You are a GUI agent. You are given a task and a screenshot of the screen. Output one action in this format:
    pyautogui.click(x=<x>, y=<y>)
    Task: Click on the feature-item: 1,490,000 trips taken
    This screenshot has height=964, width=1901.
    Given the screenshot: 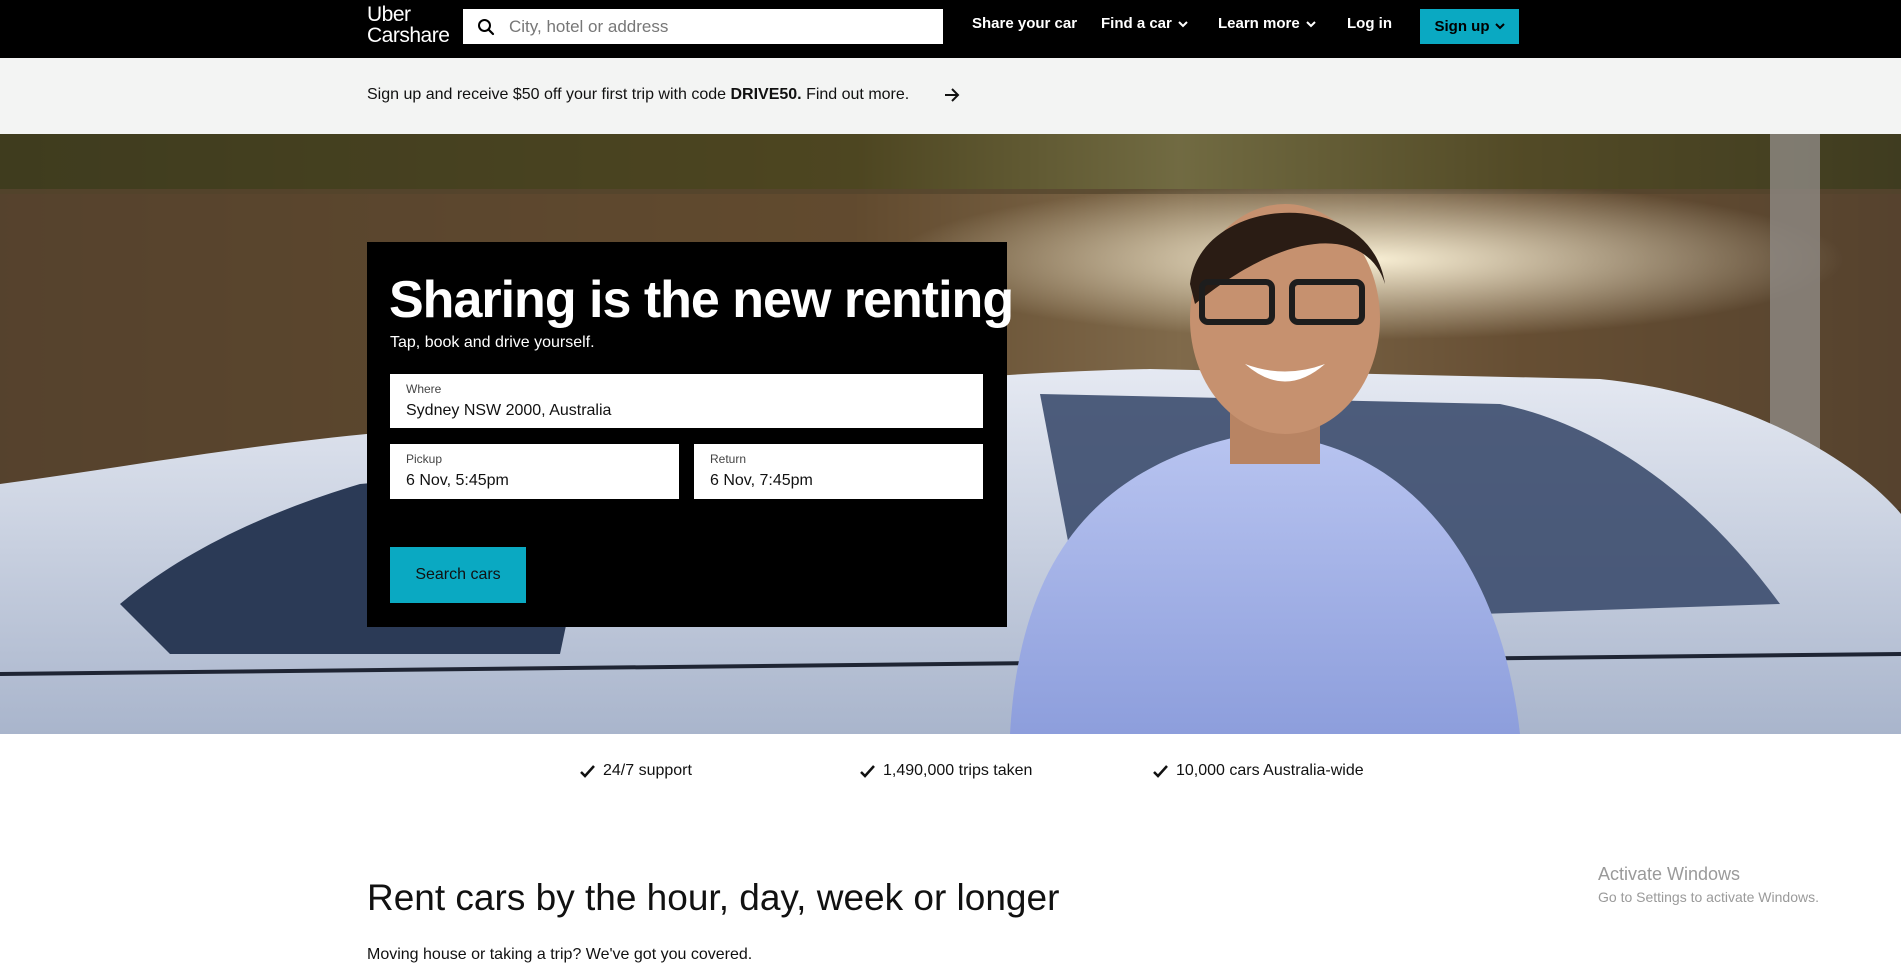 What is the action you would take?
    pyautogui.click(x=946, y=771)
    